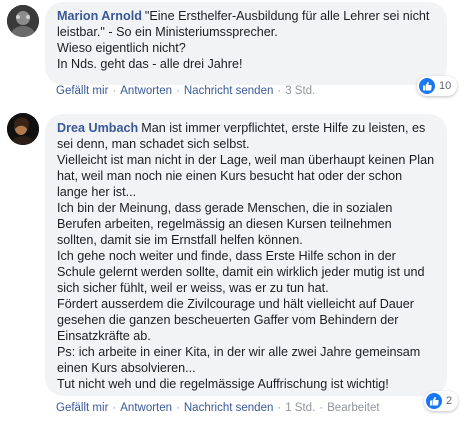 The height and width of the screenshot is (424, 476). I want to click on reaction-count-value: 10, so click(445, 86).